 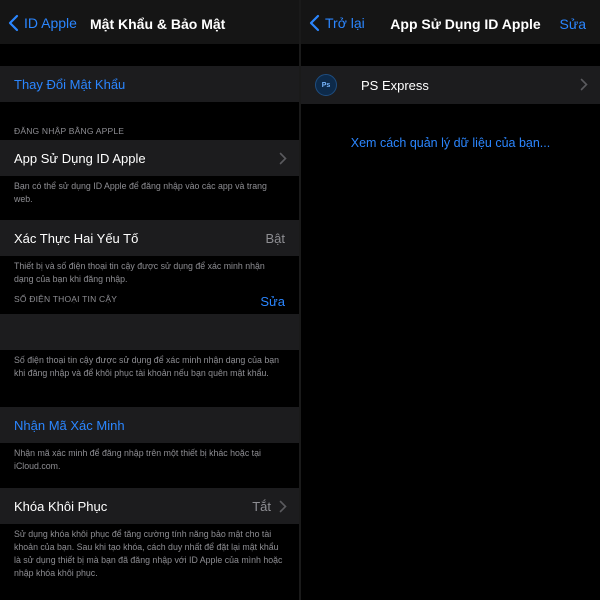 What do you see at coordinates (50, 23) in the screenshot?
I see `back-label: ID Apple` at bounding box center [50, 23].